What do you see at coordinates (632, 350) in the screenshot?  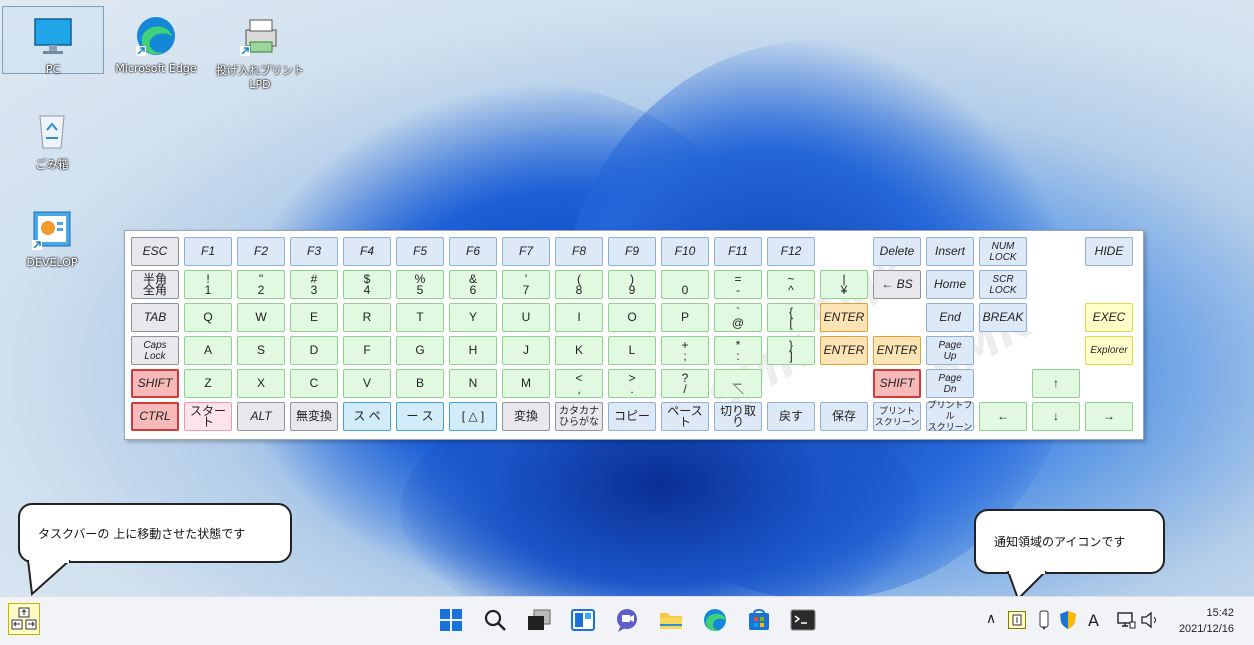 I see `key-l: L` at bounding box center [632, 350].